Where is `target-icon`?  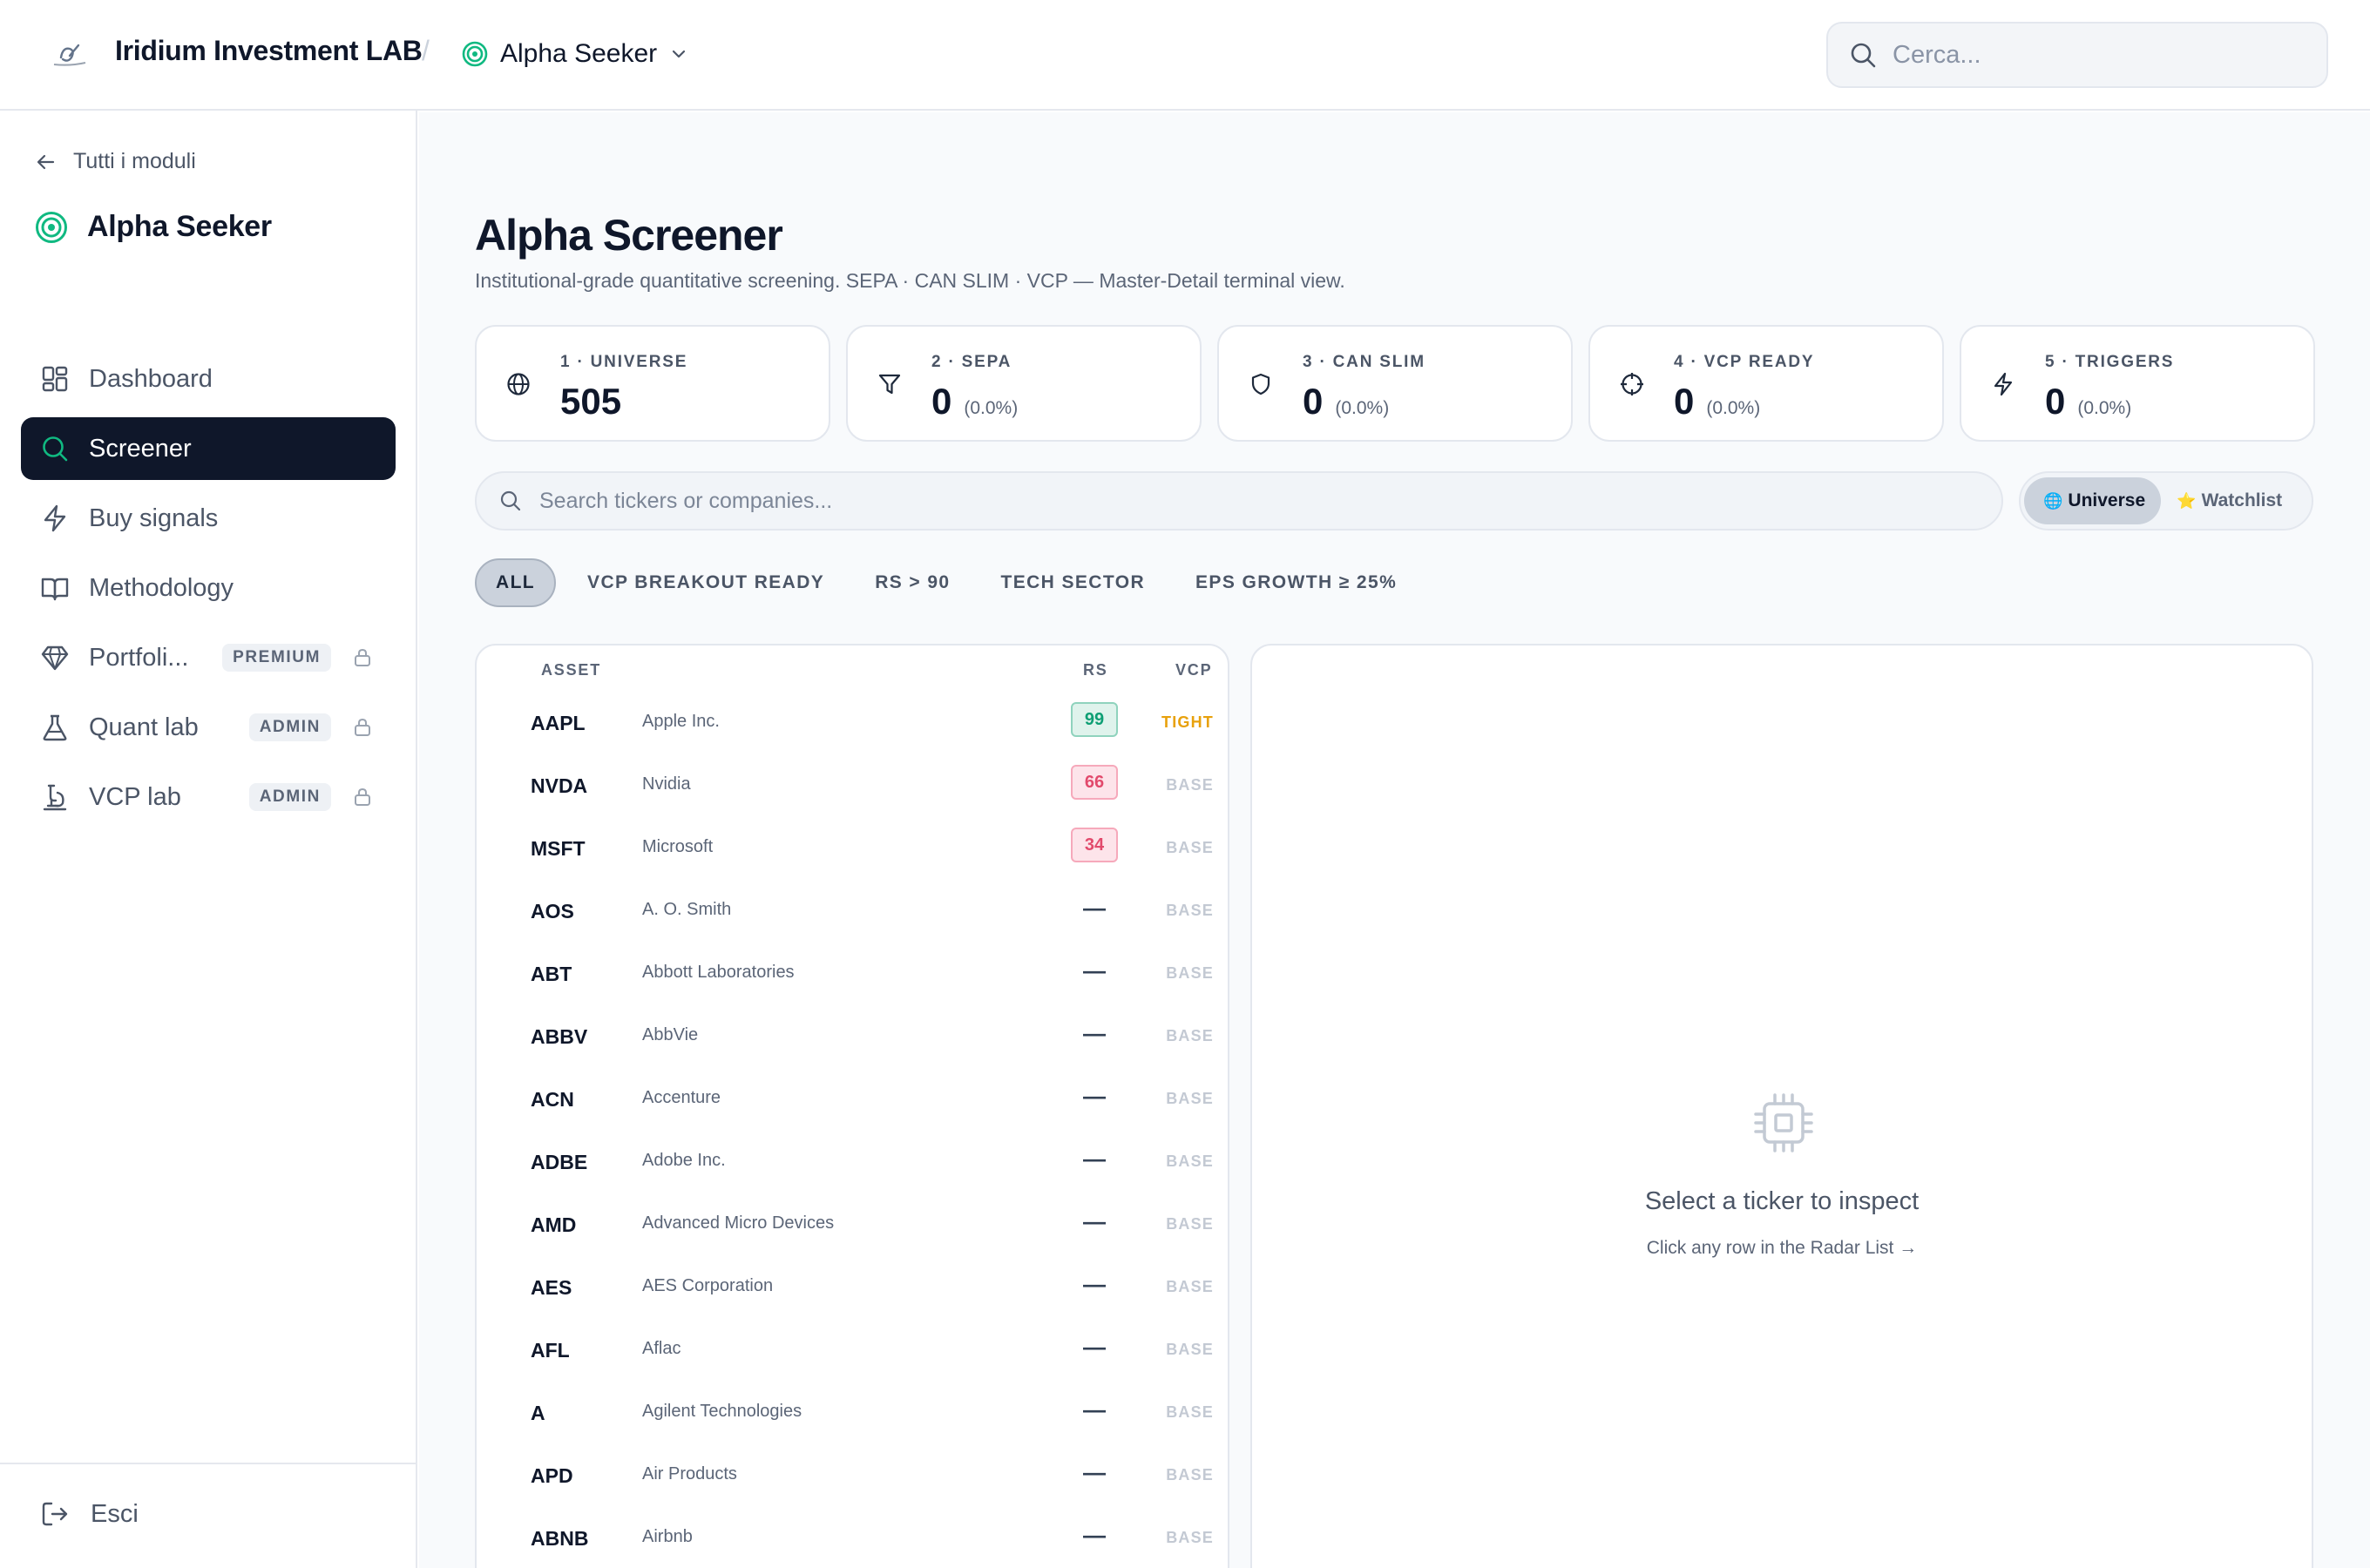 target-icon is located at coordinates (475, 54).